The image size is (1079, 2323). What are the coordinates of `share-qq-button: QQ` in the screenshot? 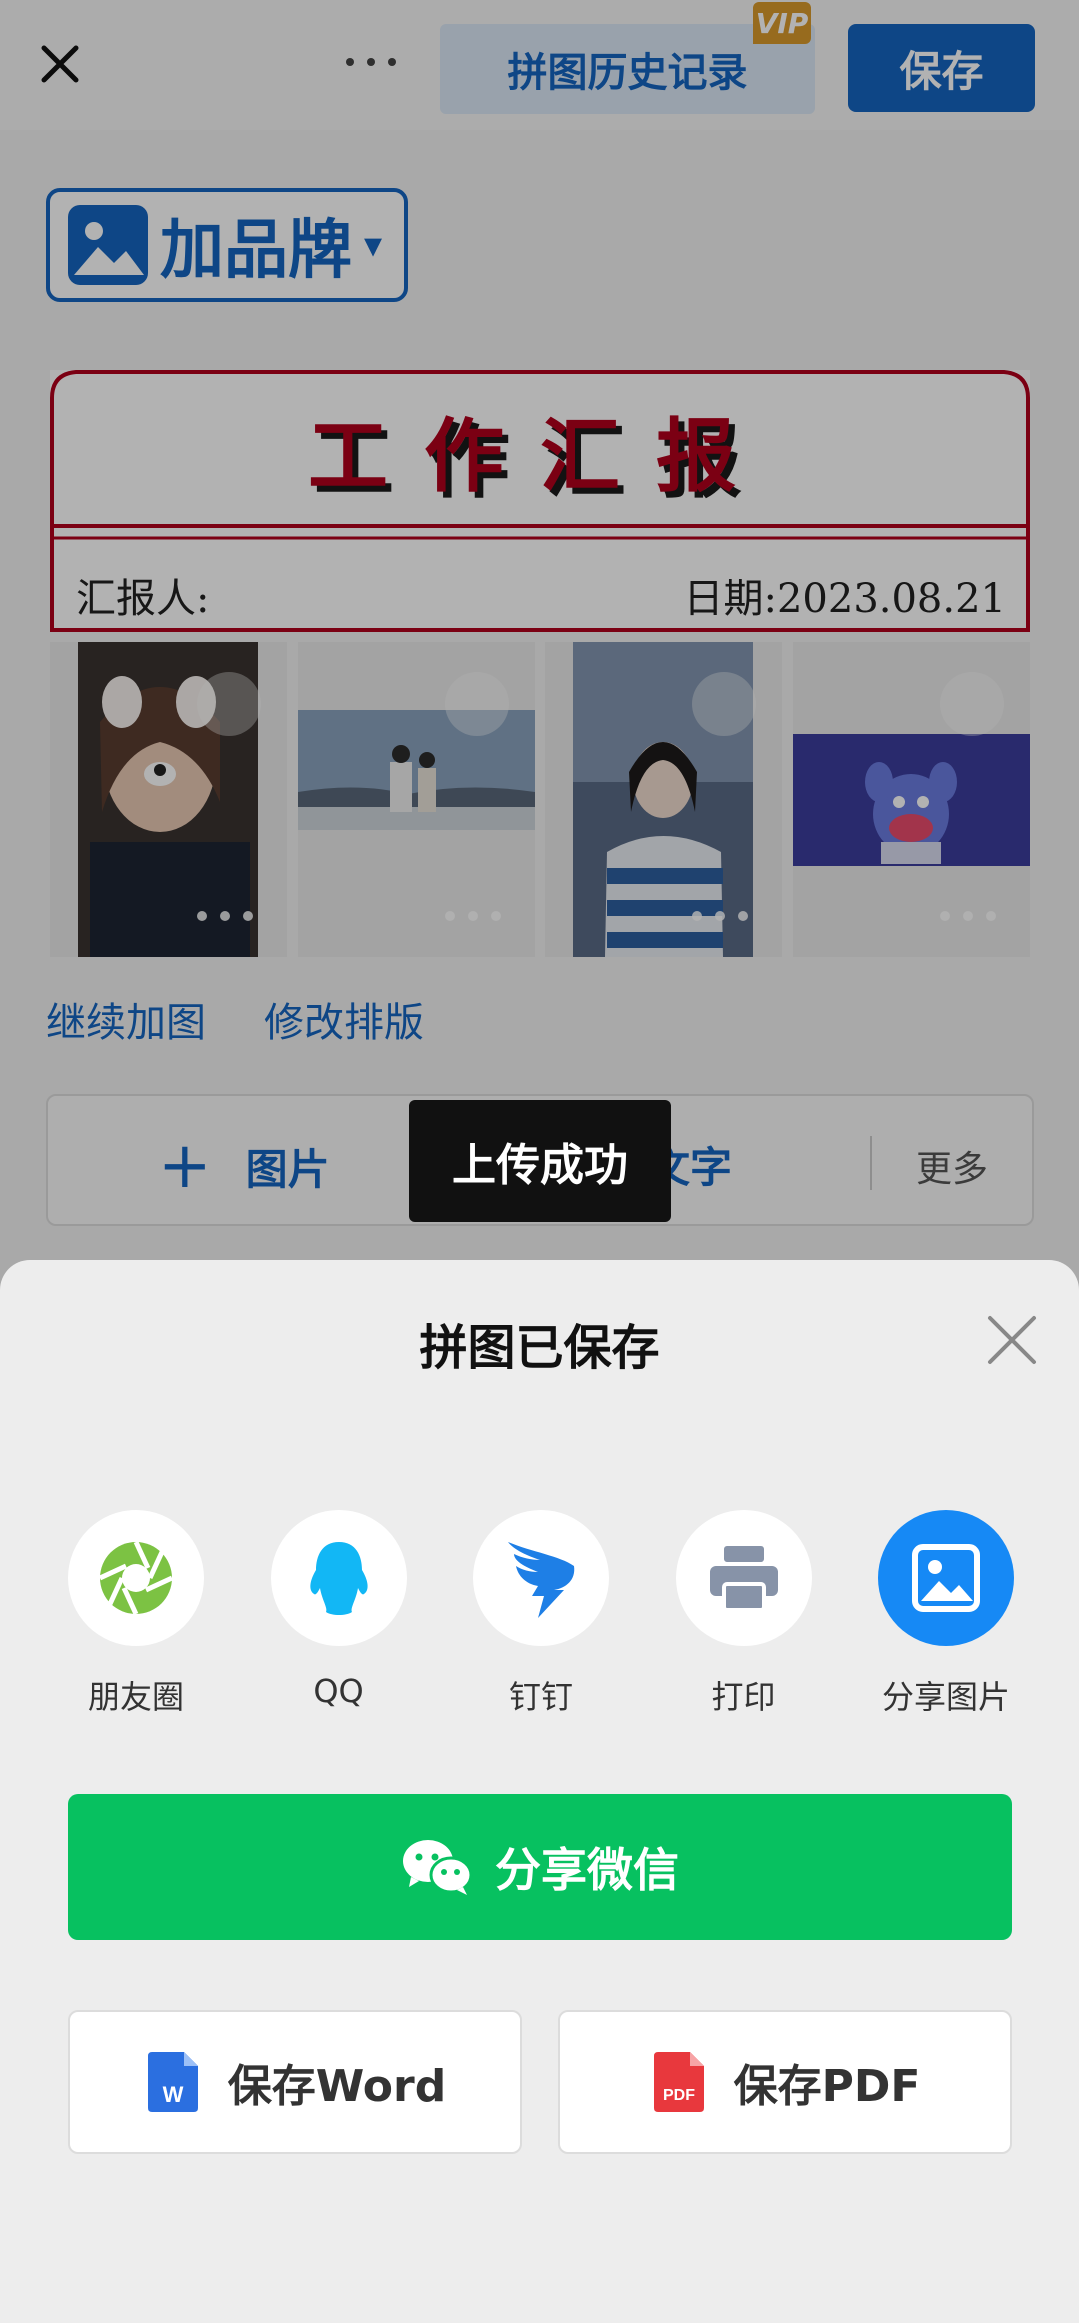 It's located at (339, 1614).